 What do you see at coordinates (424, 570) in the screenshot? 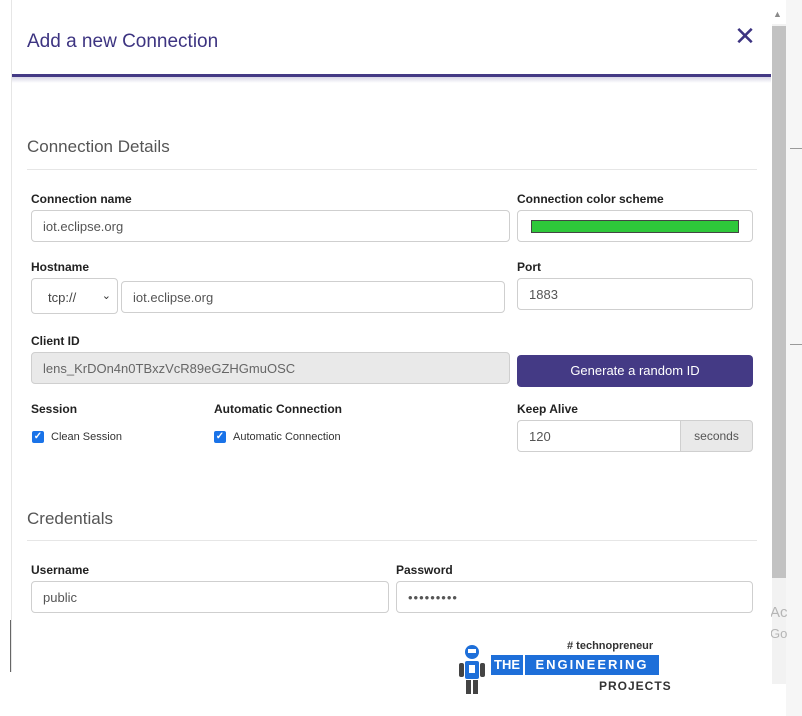
I see `password-label: Password` at bounding box center [424, 570].